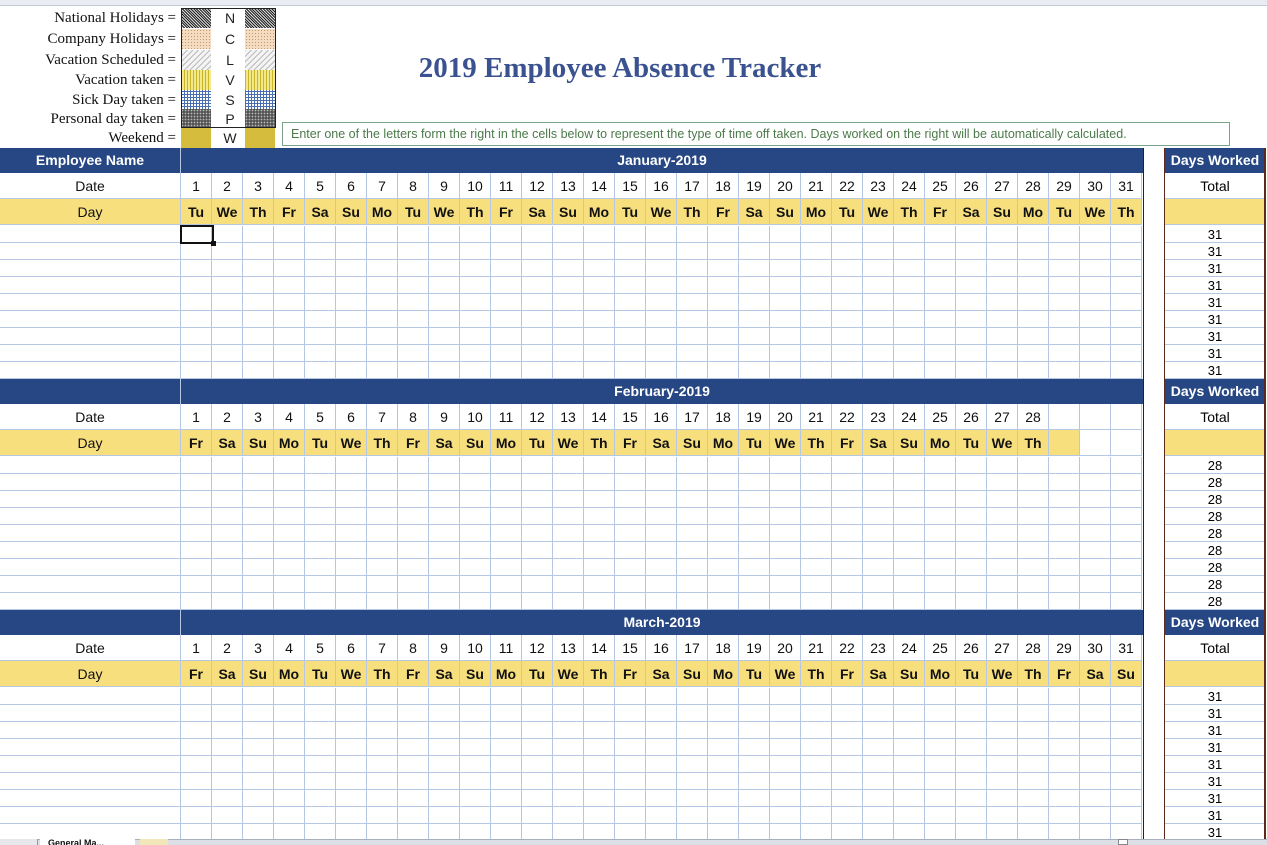  I want to click on date-cell: 17, so click(692, 417).